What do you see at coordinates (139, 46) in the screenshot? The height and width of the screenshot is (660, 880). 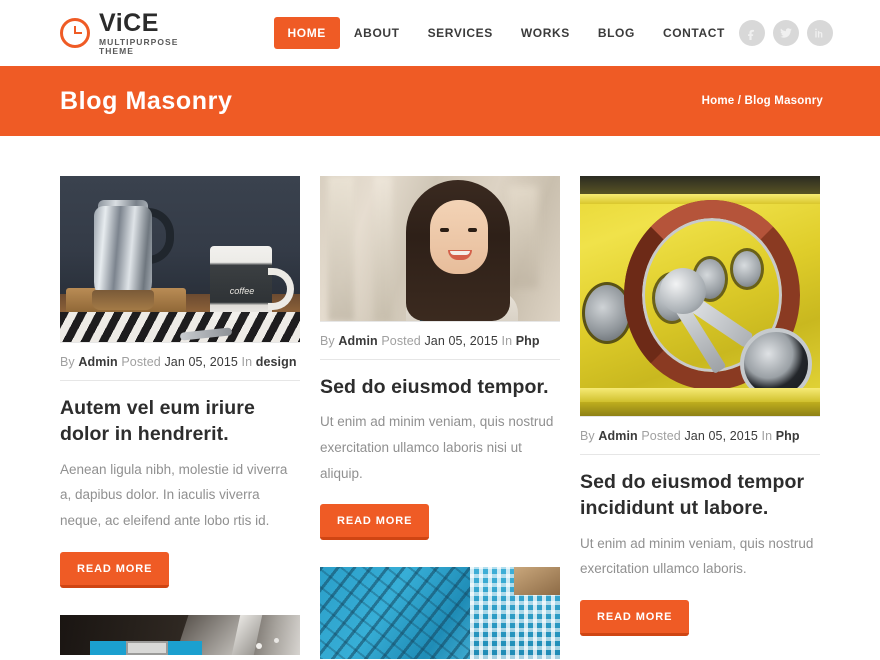 I see `logo-subtitle: MULTIPURPOSE THEME` at bounding box center [139, 46].